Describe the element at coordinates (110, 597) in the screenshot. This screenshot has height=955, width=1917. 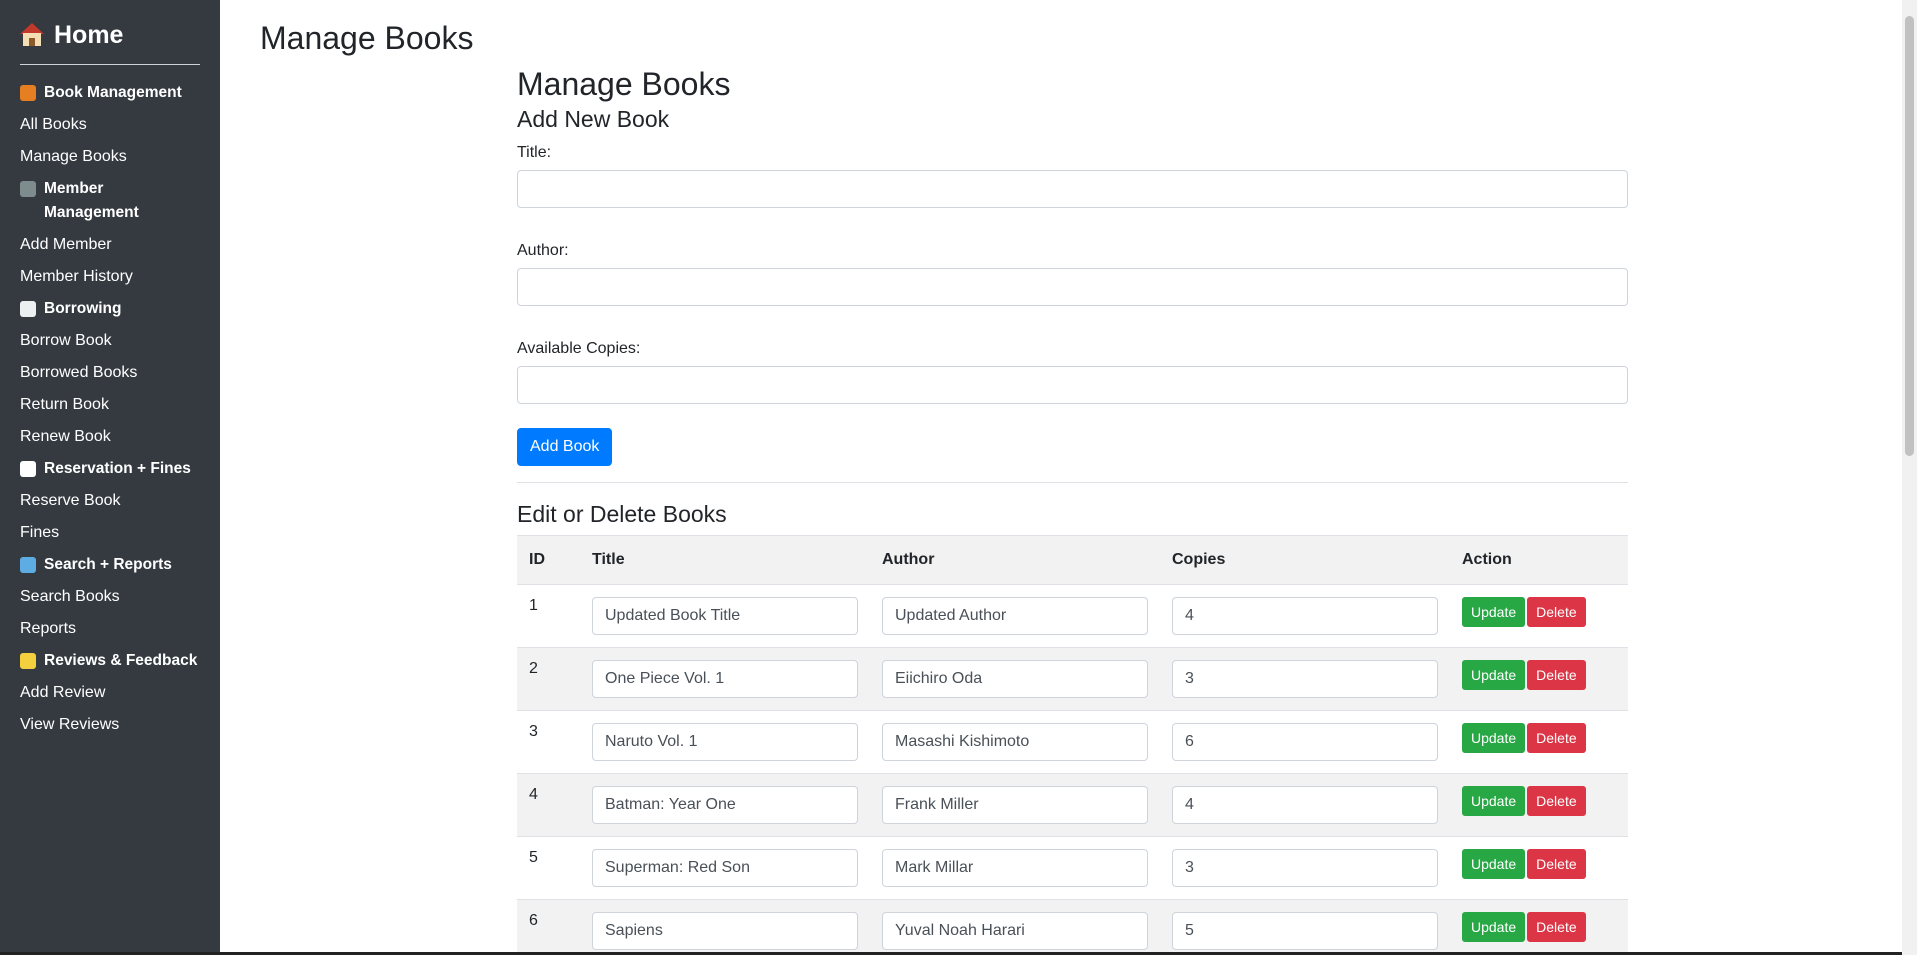
I see `sidebar-item: Search Books` at that location.